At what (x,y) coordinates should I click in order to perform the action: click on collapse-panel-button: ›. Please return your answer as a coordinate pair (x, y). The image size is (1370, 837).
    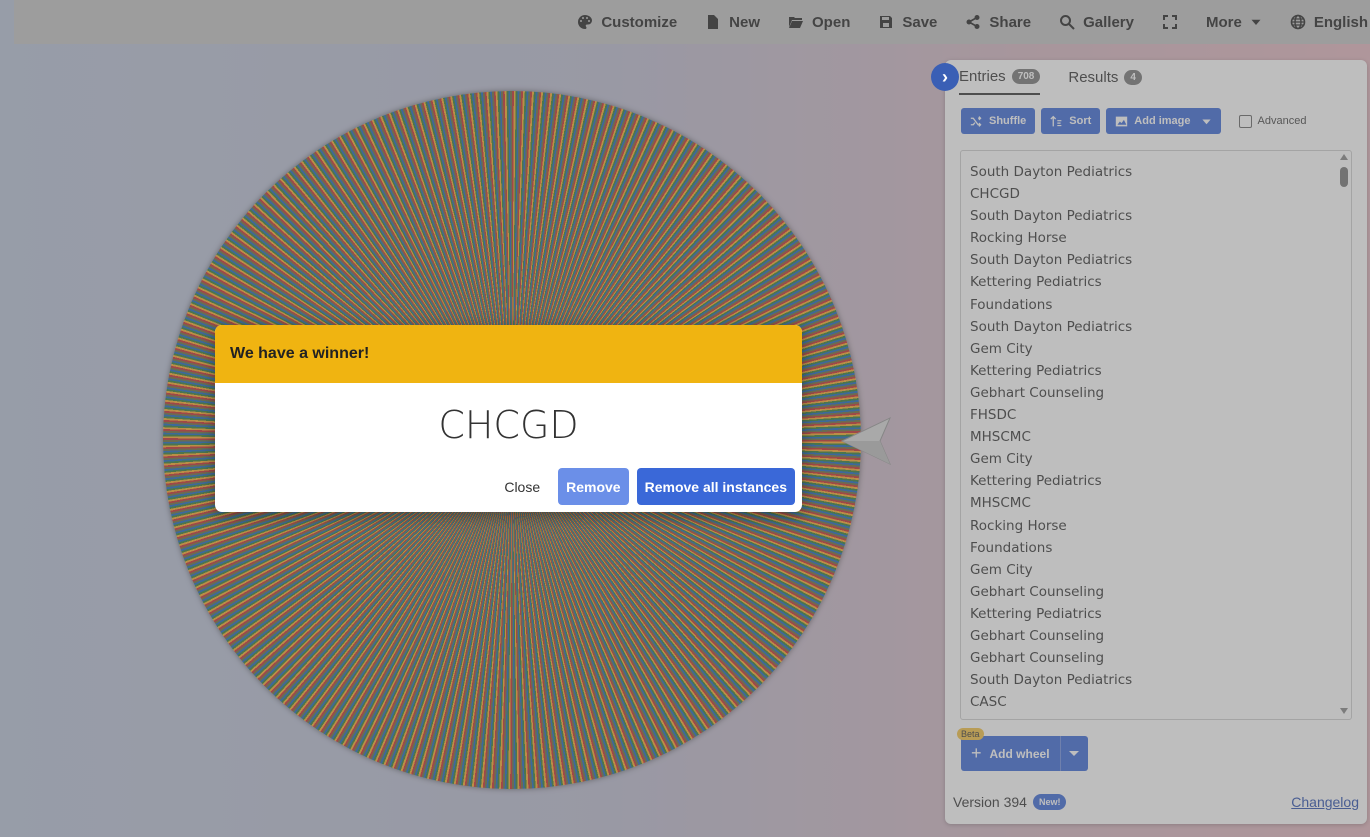
    Looking at the image, I should click on (945, 77).